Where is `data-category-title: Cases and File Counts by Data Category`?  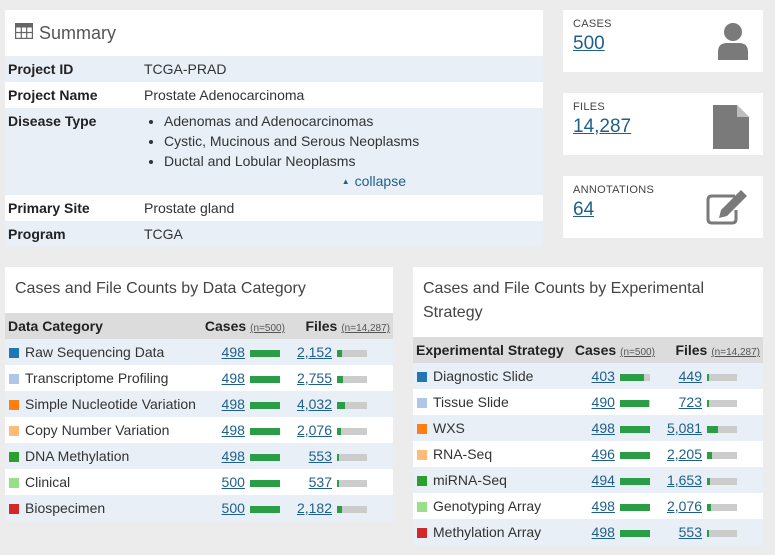
data-category-title: Cases and File Counts by Data Category is located at coordinates (160, 288).